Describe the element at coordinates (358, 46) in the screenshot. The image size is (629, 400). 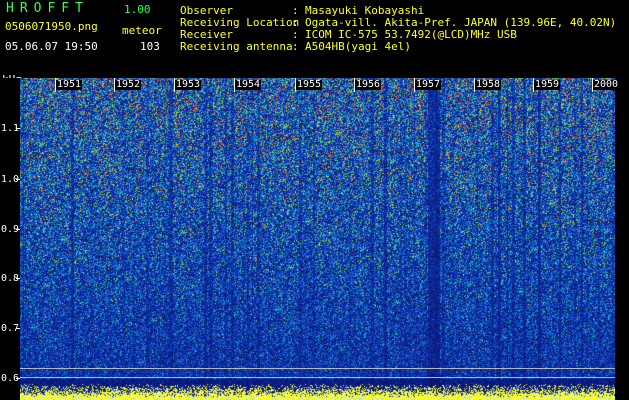
I see `antenna-value: A504HB(yagi 4el)` at that location.